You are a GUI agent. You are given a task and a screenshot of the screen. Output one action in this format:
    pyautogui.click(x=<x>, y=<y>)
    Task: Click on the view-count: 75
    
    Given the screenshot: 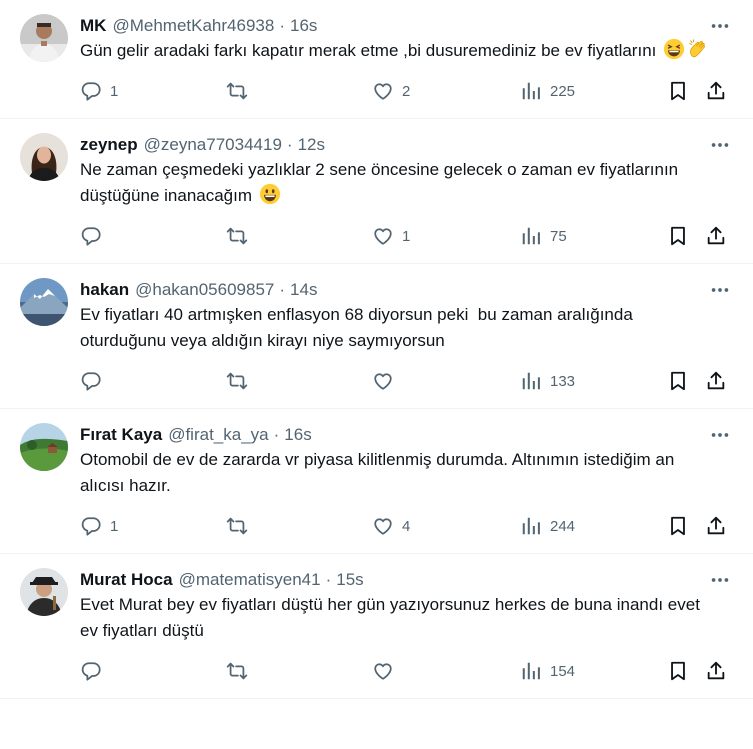 What is the action you would take?
    pyautogui.click(x=558, y=236)
    